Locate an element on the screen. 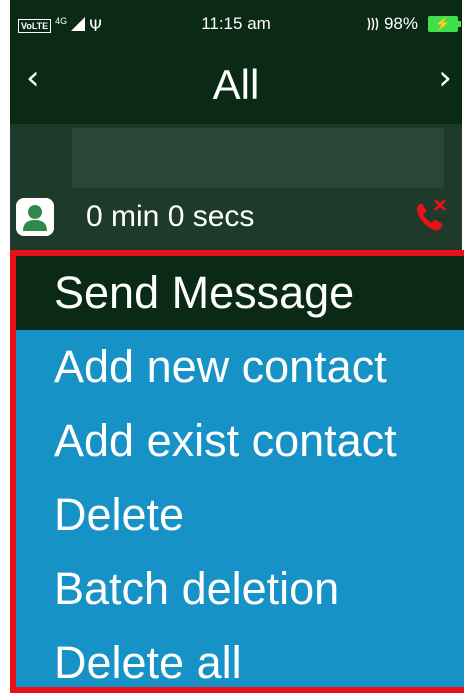 This screenshot has height=693, width=464. menu-item-send-message: Send Message is located at coordinates (240, 293).